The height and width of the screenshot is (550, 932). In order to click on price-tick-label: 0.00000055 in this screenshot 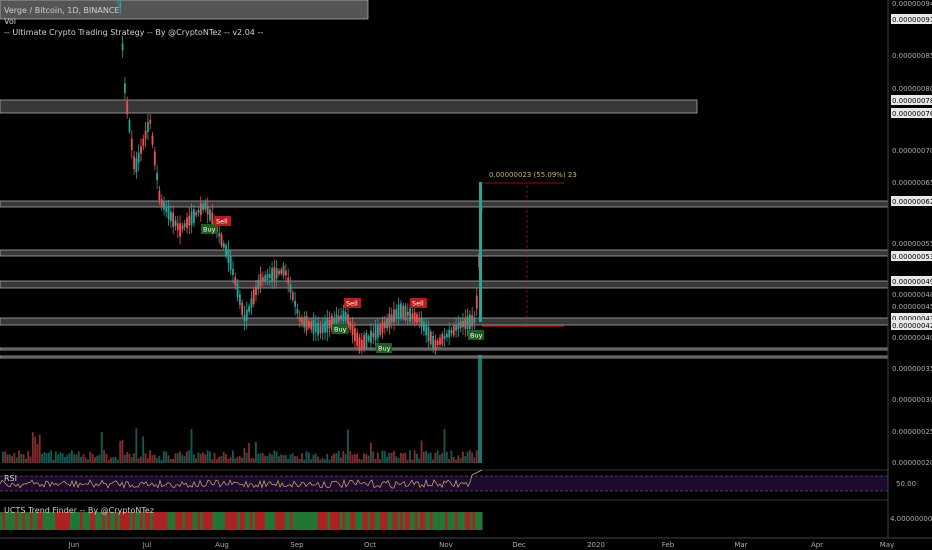, I will do `click(912, 244)`.